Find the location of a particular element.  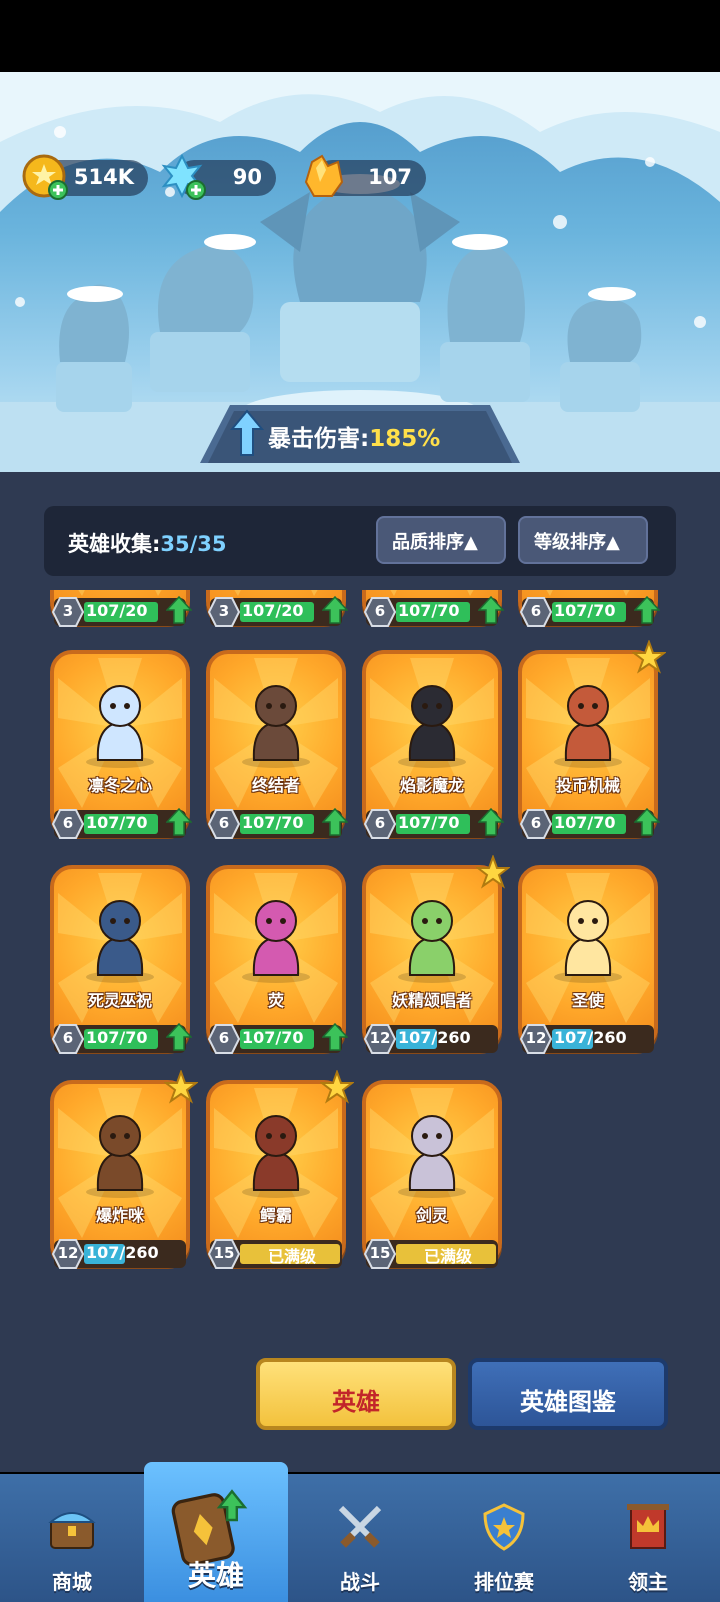

hero-card: 死灵巫祝 6 107/70 is located at coordinates (121, 965).